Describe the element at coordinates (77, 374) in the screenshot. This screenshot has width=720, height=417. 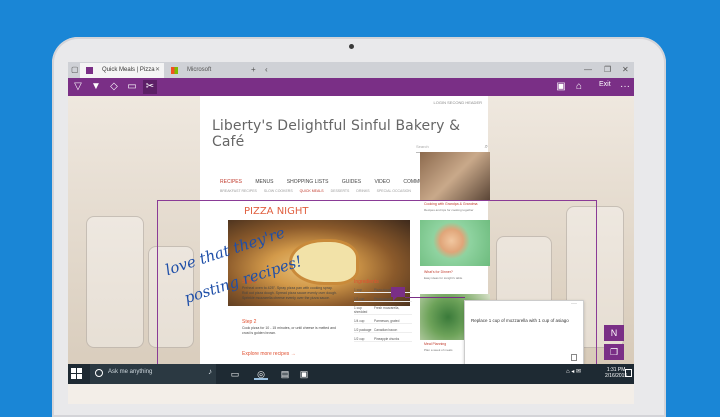
I see `start-button` at that location.